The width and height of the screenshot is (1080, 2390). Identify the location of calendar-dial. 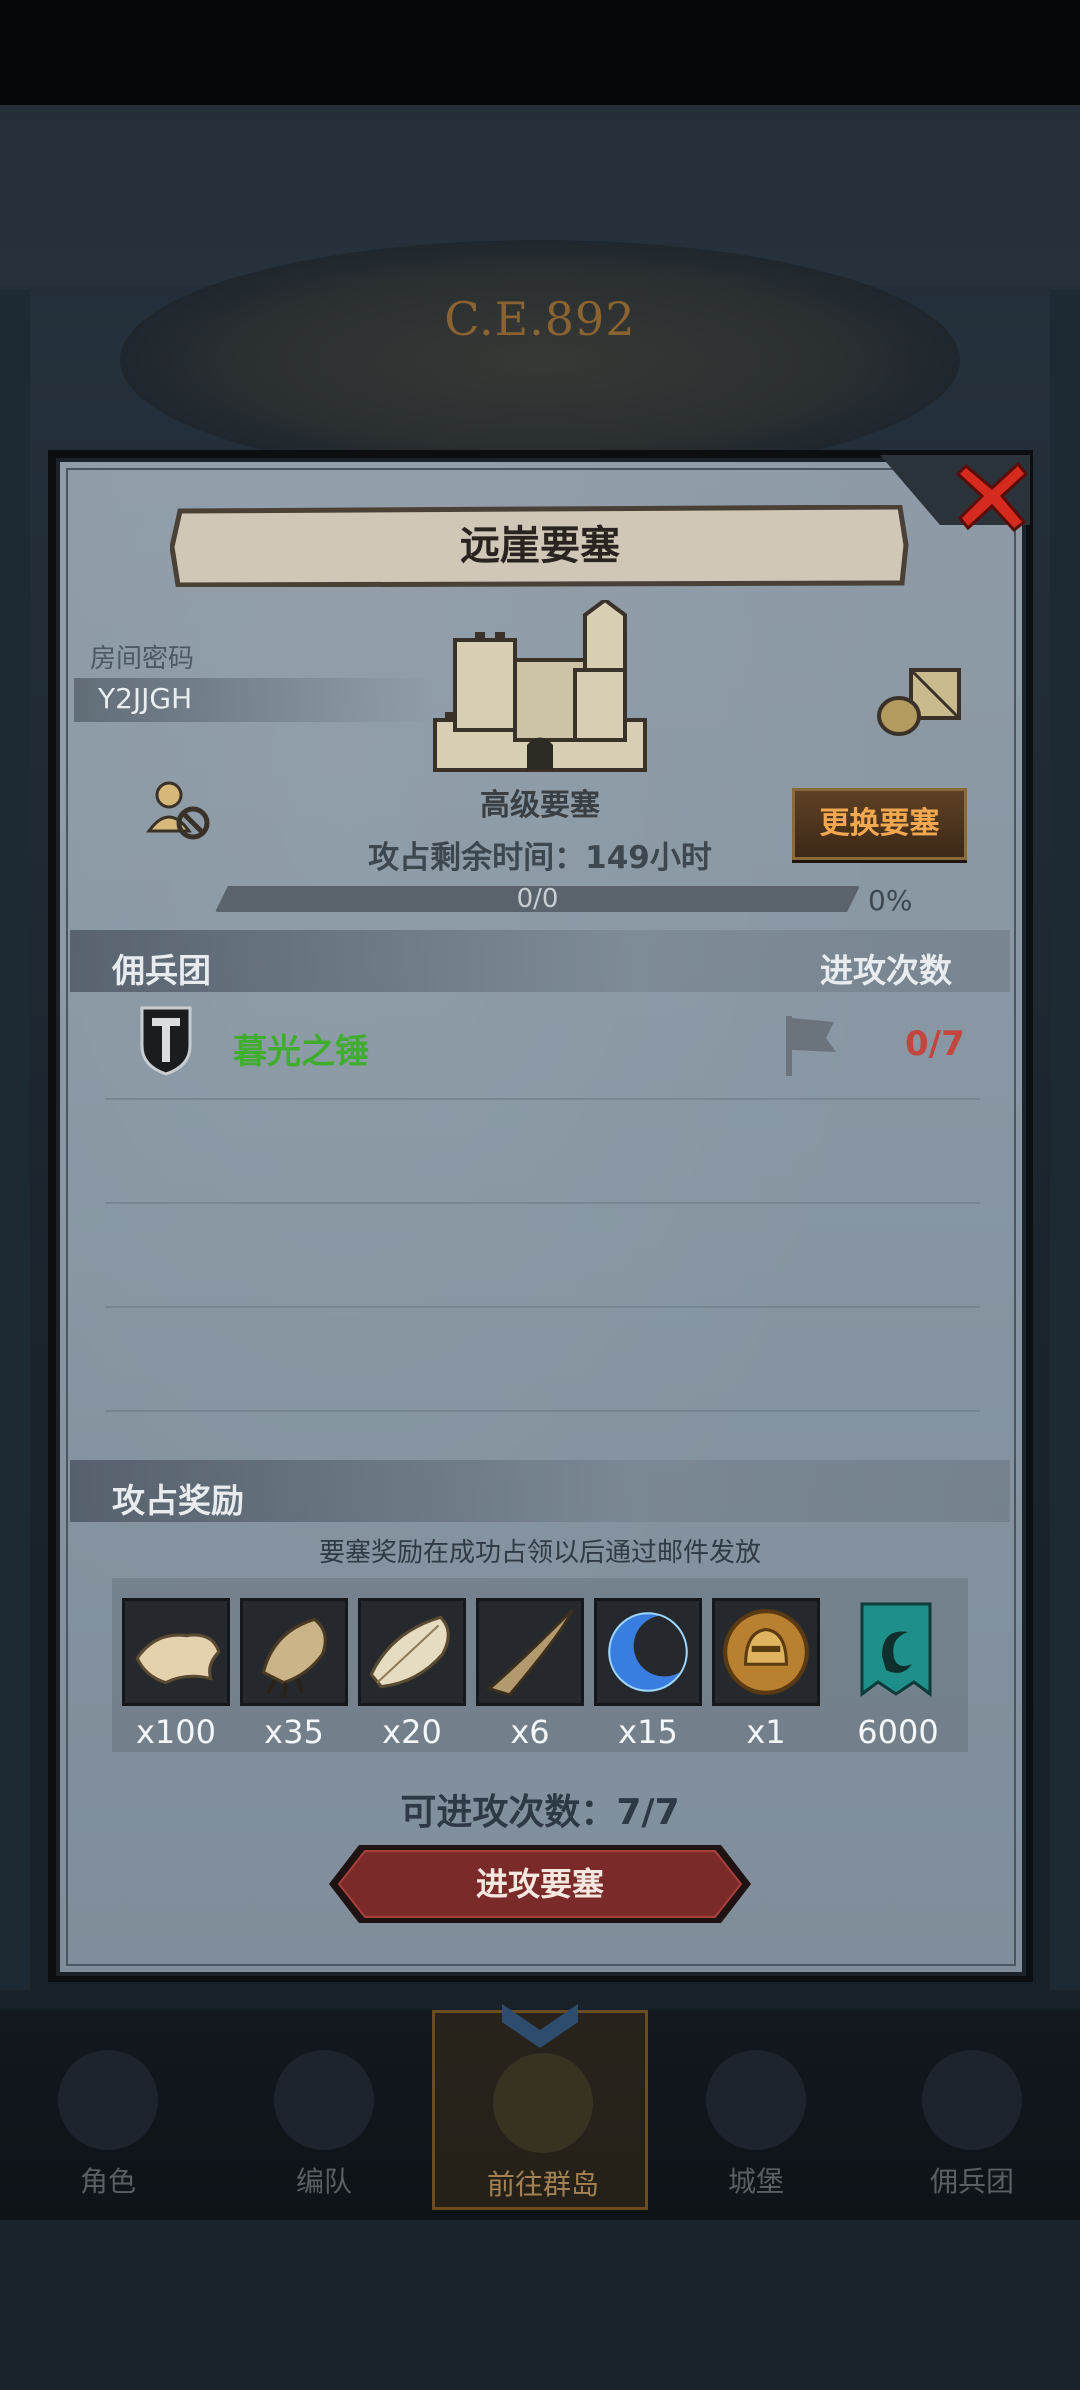
(540, 360).